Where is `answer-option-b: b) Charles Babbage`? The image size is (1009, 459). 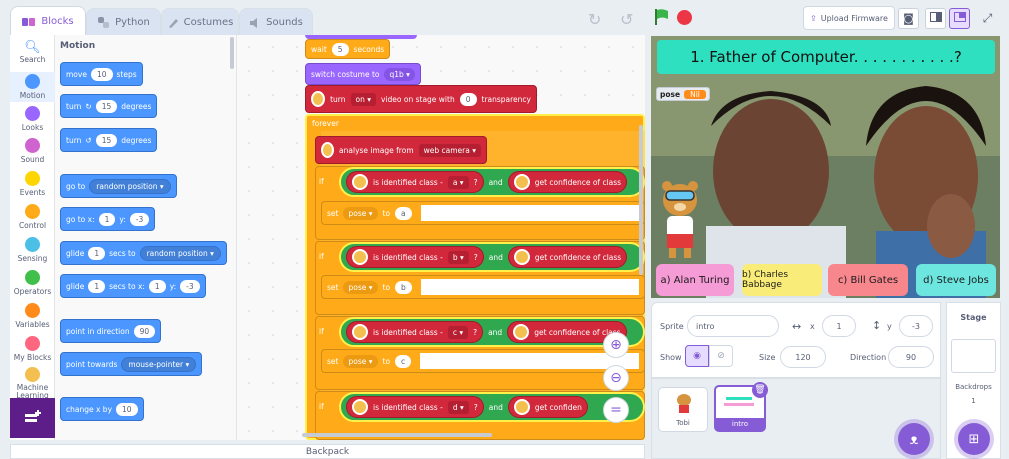 answer-option-b: b) Charles Babbage is located at coordinates (782, 280).